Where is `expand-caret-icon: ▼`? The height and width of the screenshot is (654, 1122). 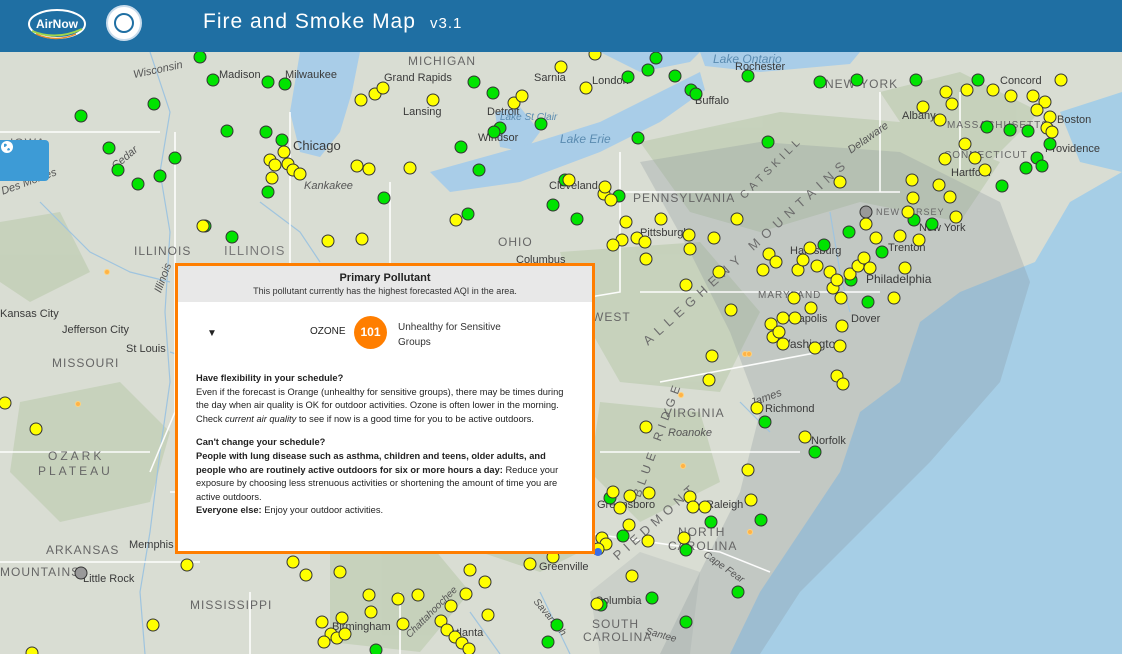
expand-caret-icon: ▼ is located at coordinates (212, 333).